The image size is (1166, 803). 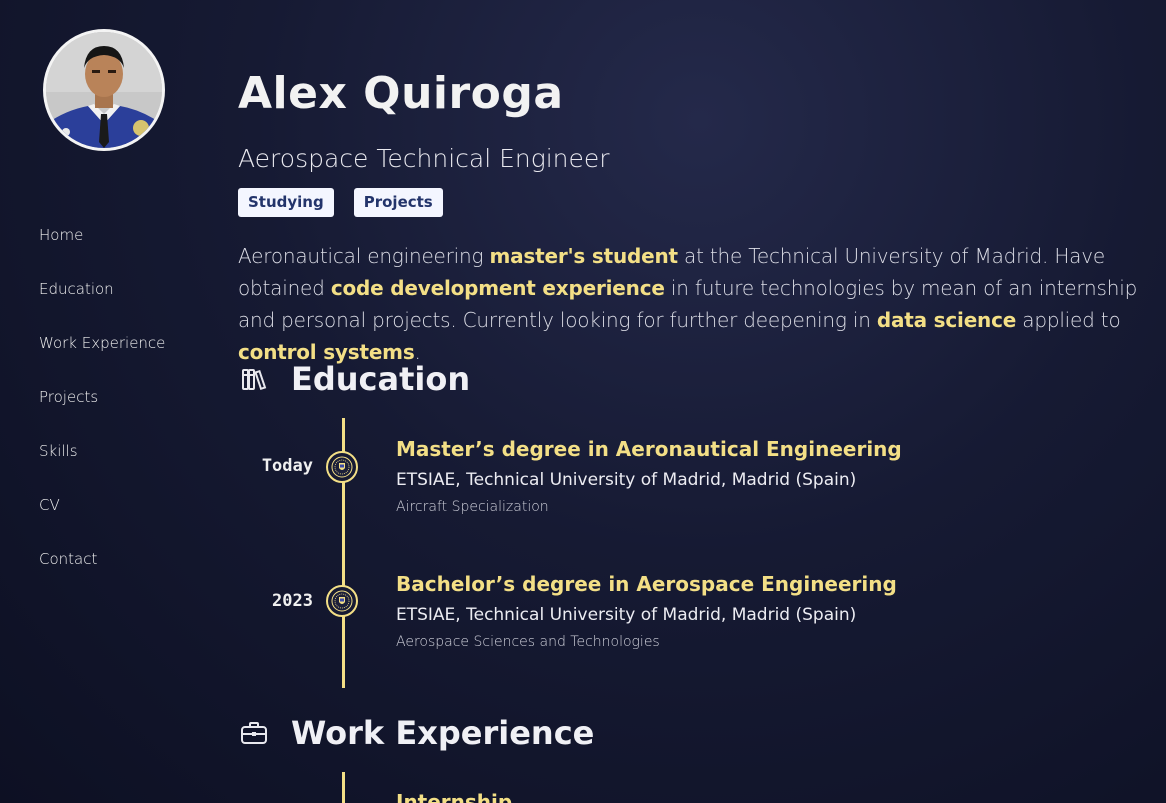 What do you see at coordinates (292, 601) in the screenshot?
I see `education-date: 2023` at bounding box center [292, 601].